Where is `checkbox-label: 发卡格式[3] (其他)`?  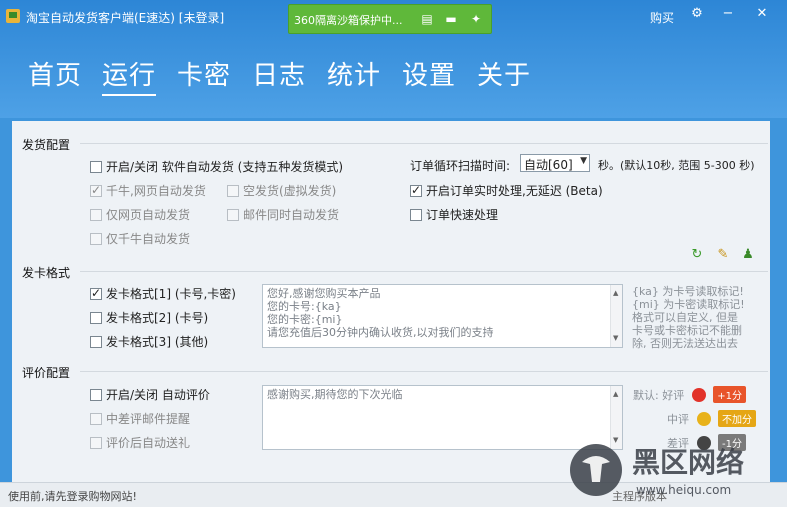 checkbox-label: 发卡格式[3] (其他) is located at coordinates (157, 342).